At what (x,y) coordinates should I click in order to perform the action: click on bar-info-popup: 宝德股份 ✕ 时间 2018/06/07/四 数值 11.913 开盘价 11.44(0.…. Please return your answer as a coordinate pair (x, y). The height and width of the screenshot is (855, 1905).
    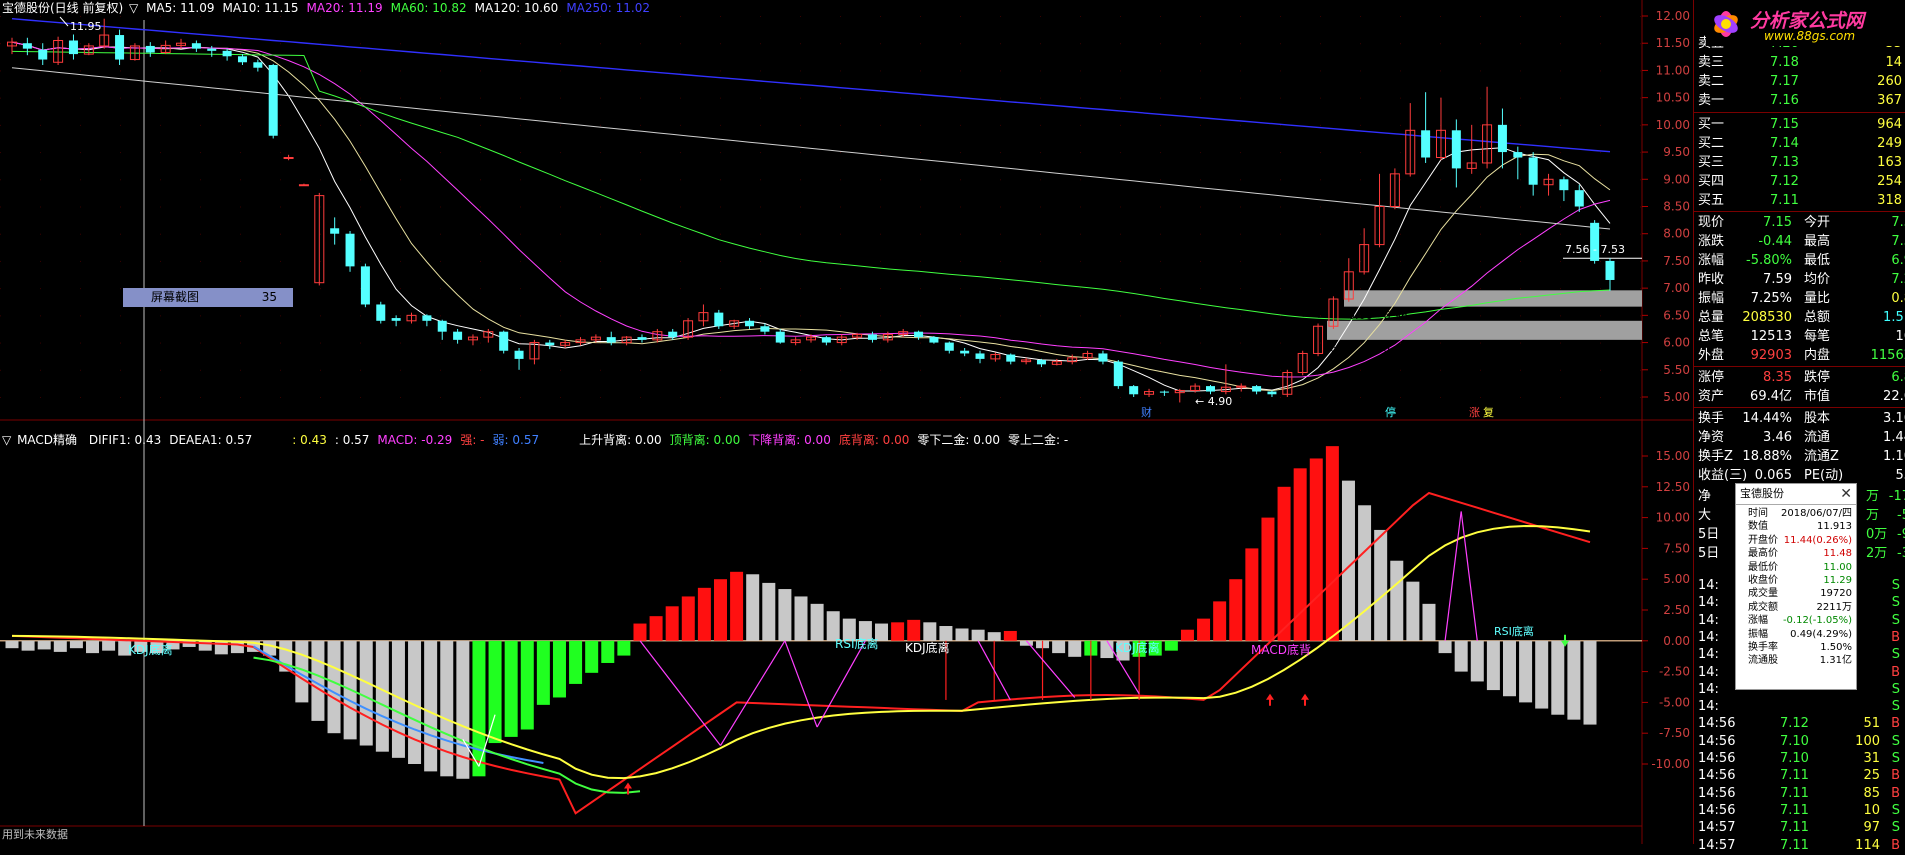
    Looking at the image, I should click on (1796, 586).